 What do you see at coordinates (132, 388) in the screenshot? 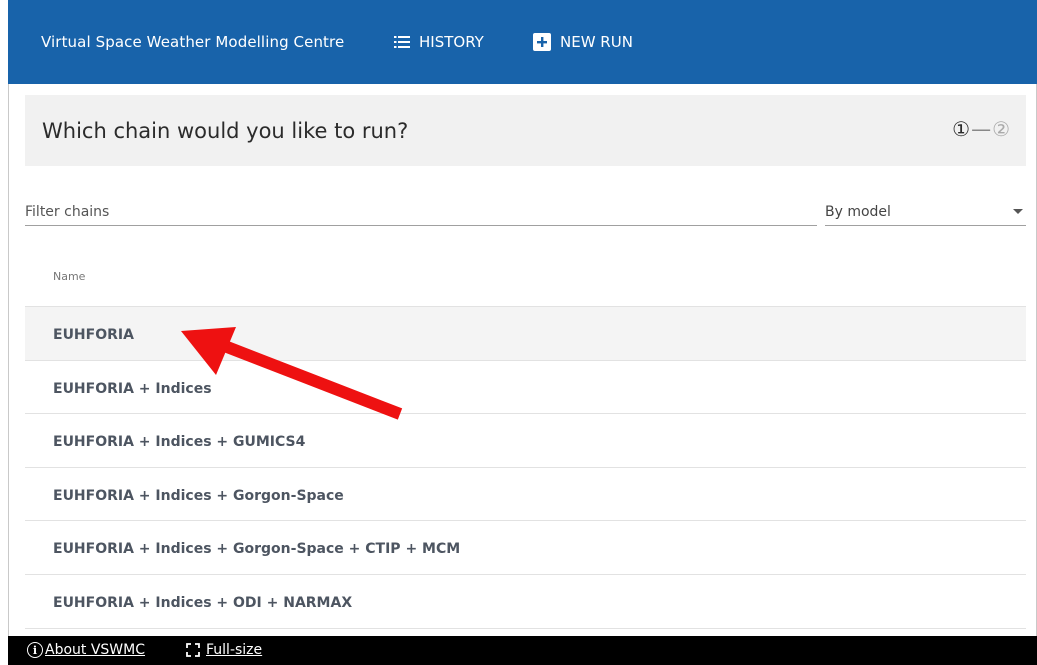
I see `row-label: EUHFORIA + Indices` at bounding box center [132, 388].